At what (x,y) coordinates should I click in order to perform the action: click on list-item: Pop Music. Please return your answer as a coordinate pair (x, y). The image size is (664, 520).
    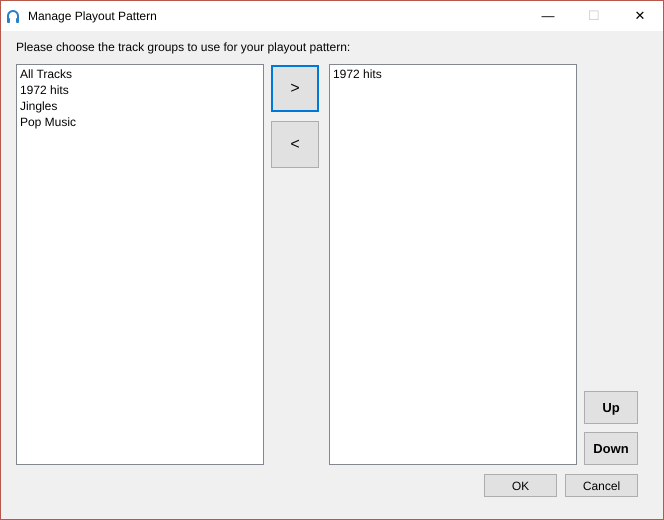
    Looking at the image, I should click on (141, 122).